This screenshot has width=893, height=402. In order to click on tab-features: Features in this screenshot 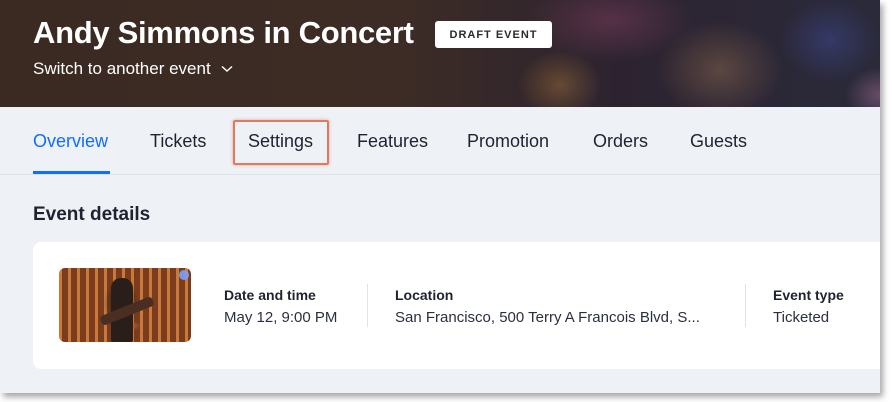, I will do `click(392, 141)`.